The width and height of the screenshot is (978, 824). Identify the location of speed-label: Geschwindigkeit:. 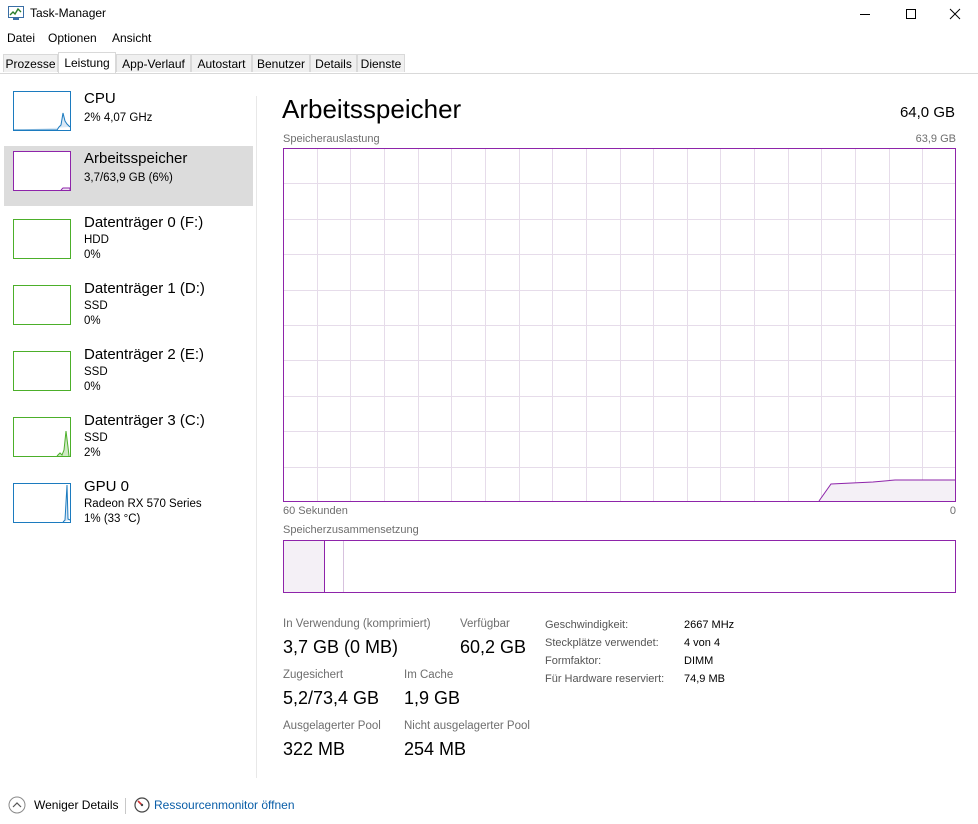
(587, 625).